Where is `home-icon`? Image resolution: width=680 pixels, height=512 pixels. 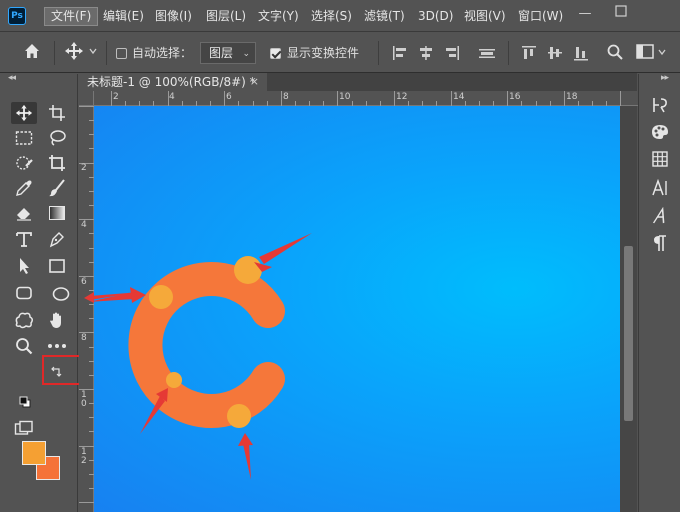 home-icon is located at coordinates (32, 51).